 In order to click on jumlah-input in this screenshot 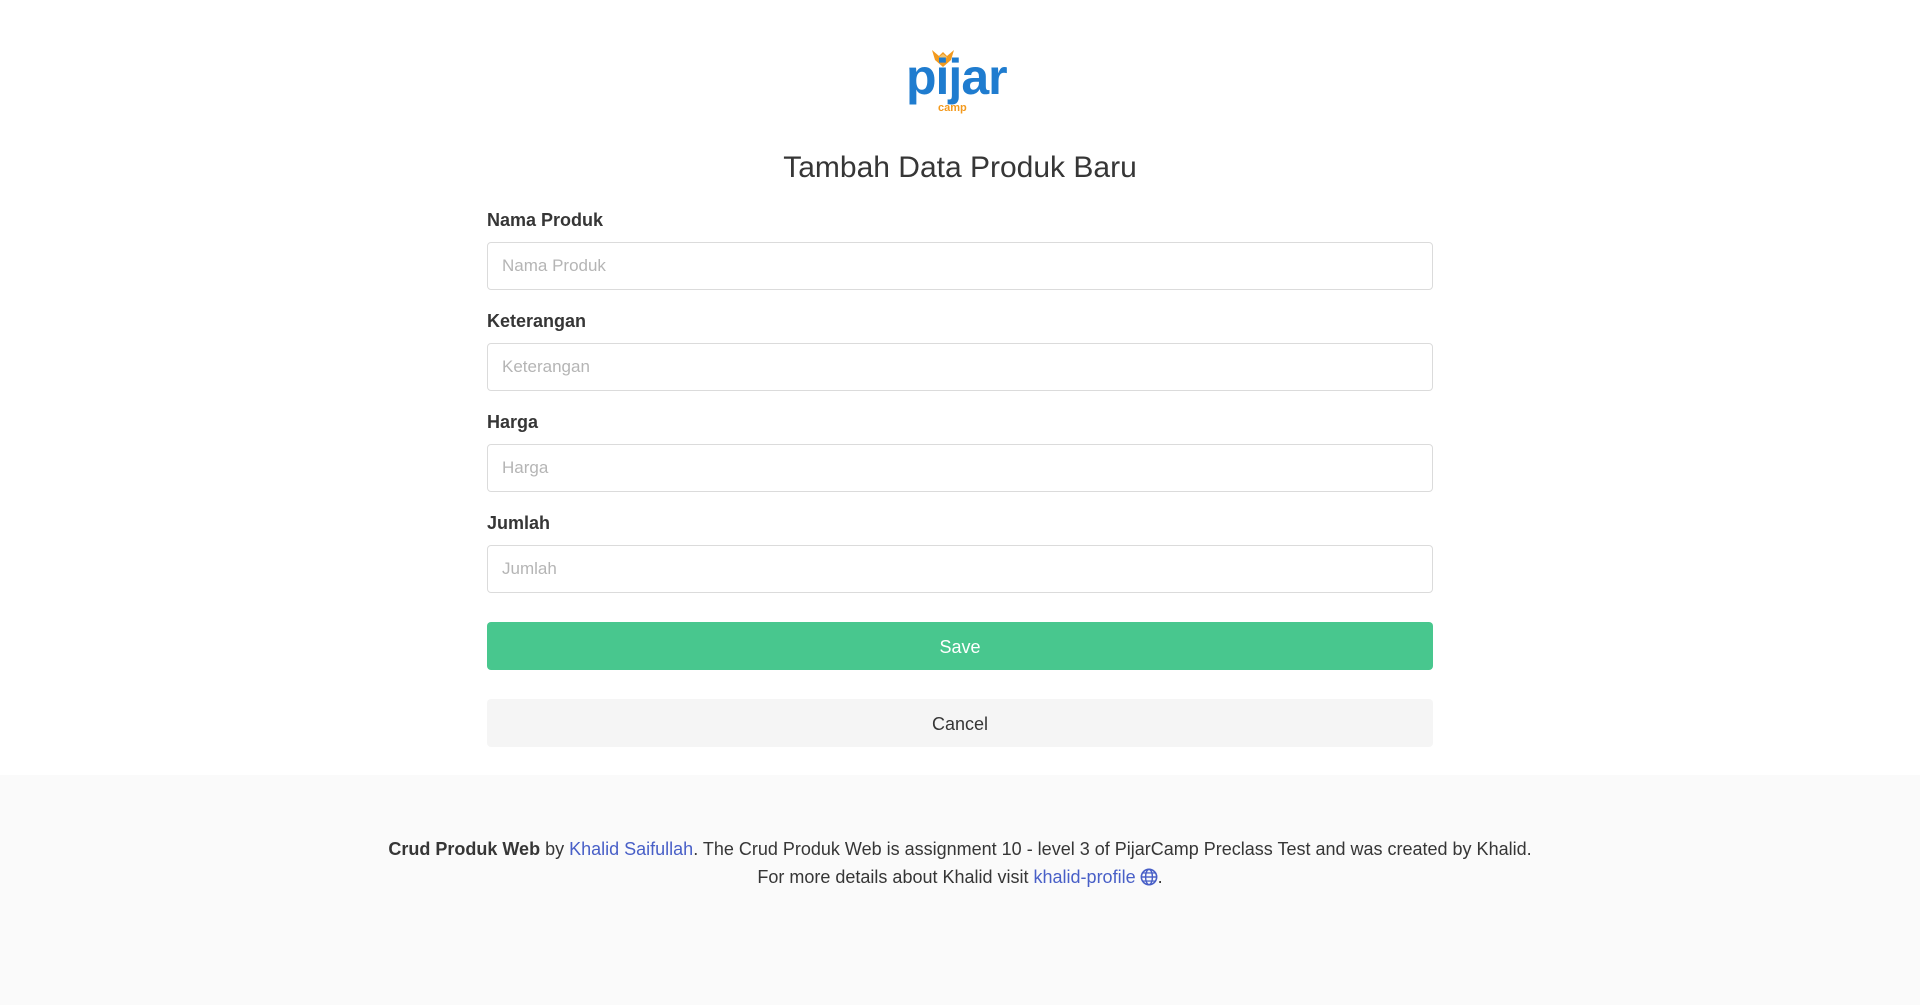, I will do `click(960, 569)`.